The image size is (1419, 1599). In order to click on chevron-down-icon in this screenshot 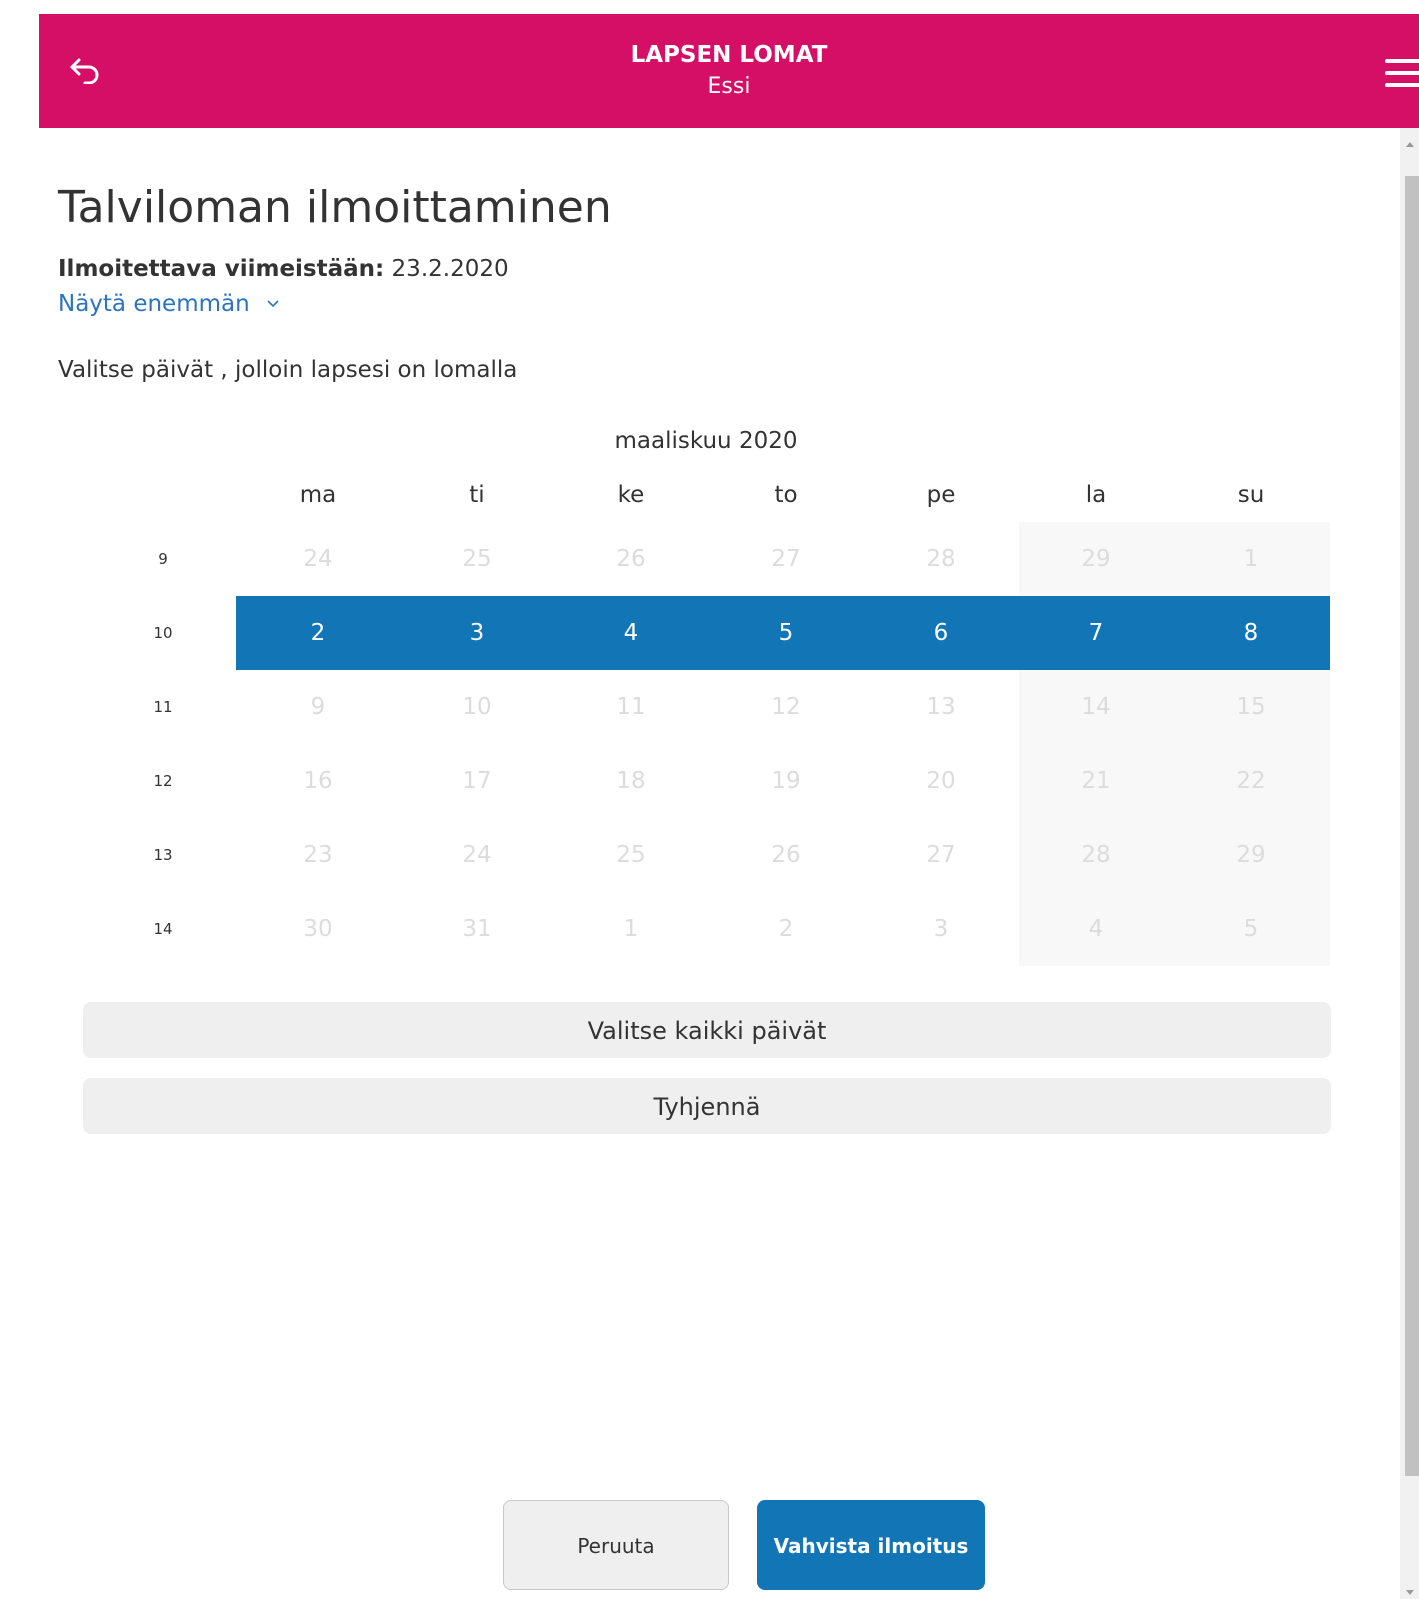, I will do `click(273, 304)`.